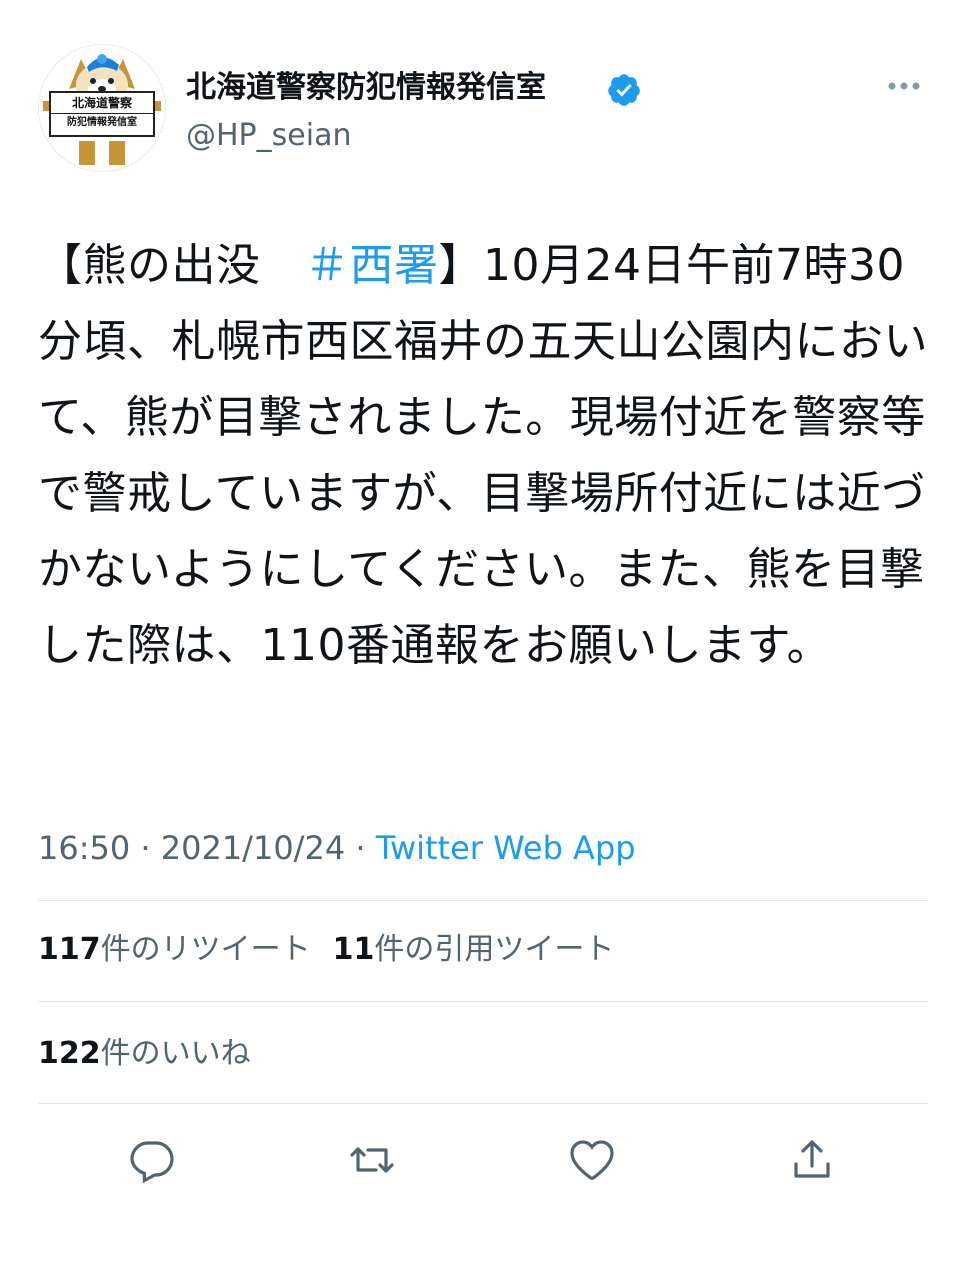 The image size is (966, 1280). What do you see at coordinates (483, 109) in the screenshot?
I see `tweet-header: 北海道警察 防犯情報発信室 北海道警察防犯情報発信室 @HP_seian` at bounding box center [483, 109].